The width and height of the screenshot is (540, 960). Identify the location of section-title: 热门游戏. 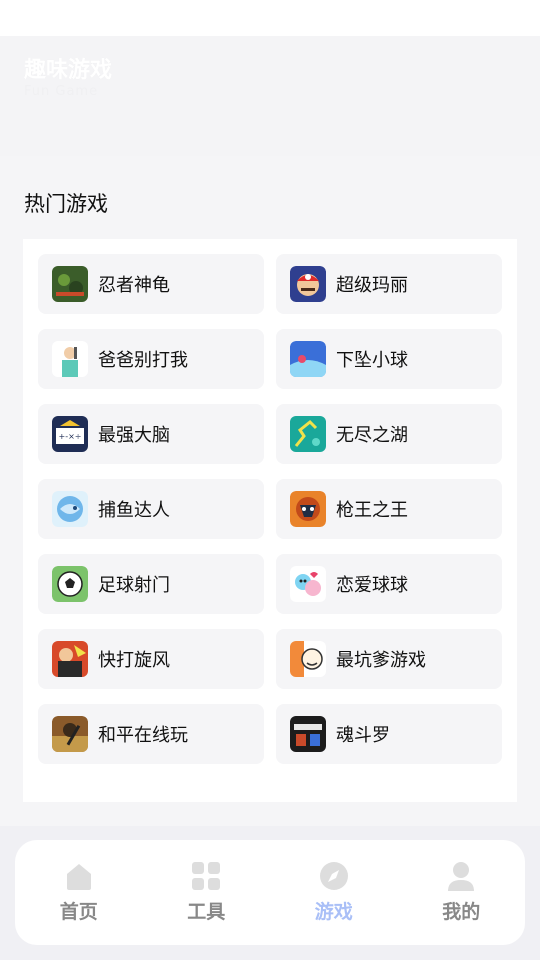
(66, 204).